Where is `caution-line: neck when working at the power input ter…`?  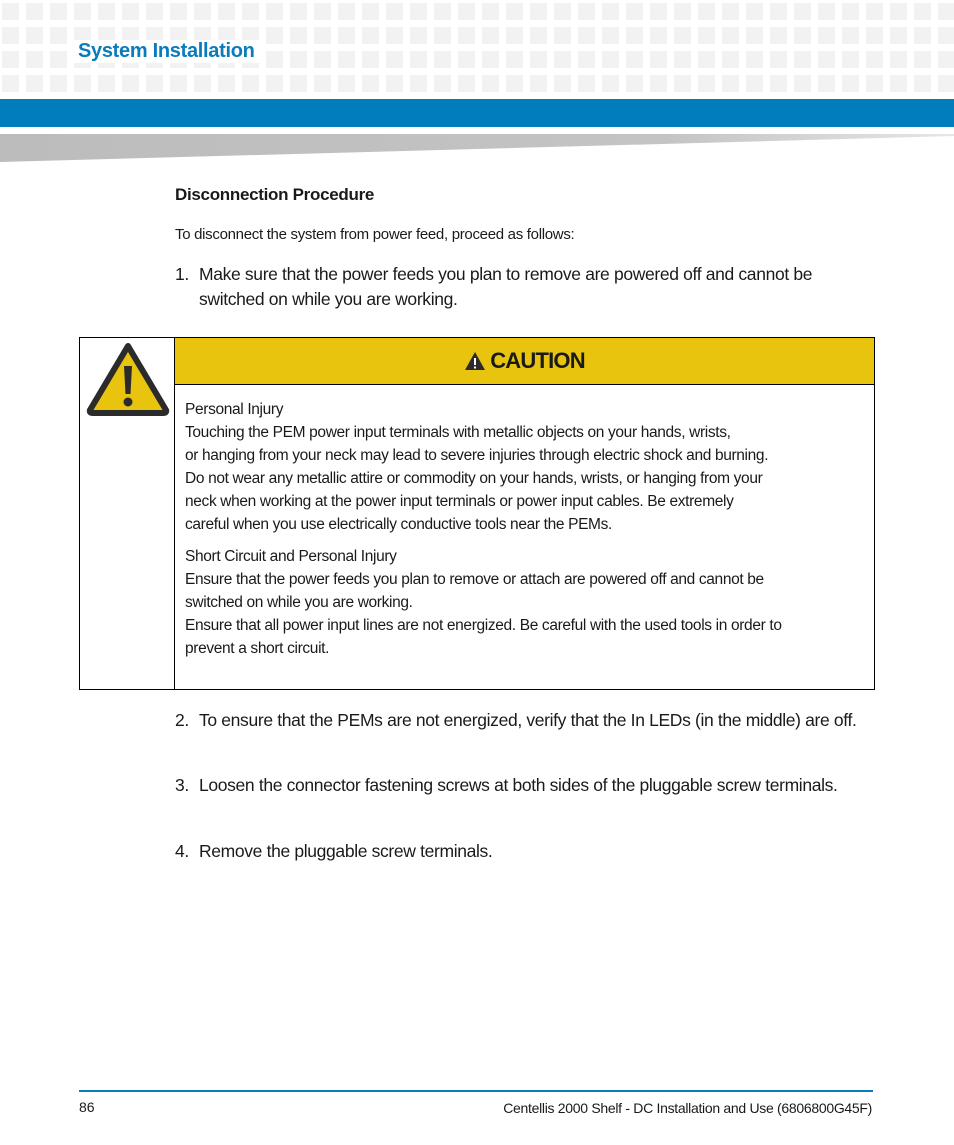
caution-line: neck when working at the power input ter… is located at coordinates (459, 501).